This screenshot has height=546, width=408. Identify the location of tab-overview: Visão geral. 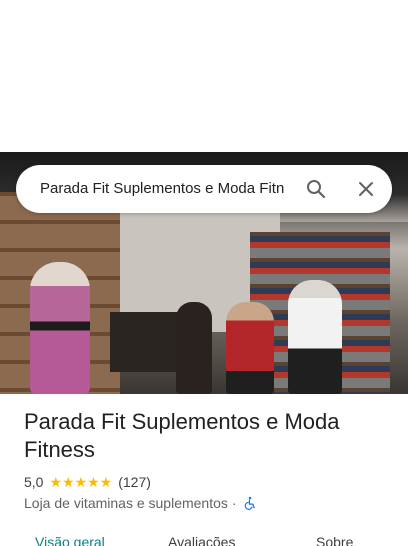
(70, 540).